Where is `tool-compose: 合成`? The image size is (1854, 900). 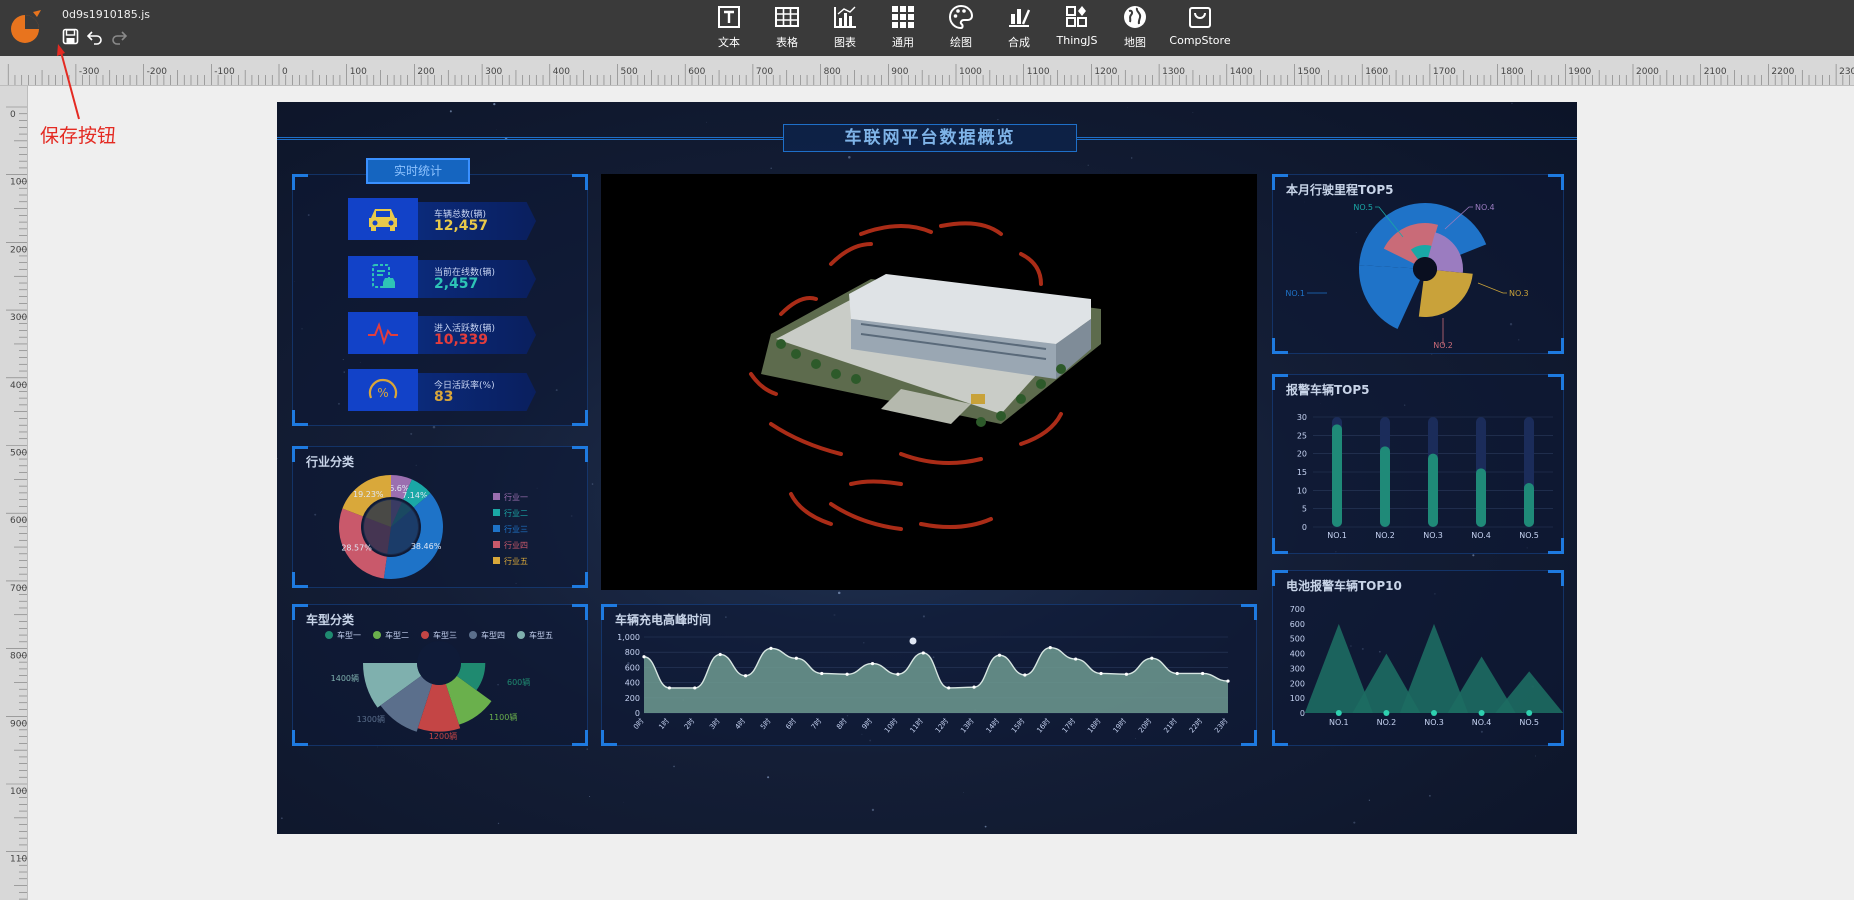
tool-compose: 合成 is located at coordinates (1019, 27).